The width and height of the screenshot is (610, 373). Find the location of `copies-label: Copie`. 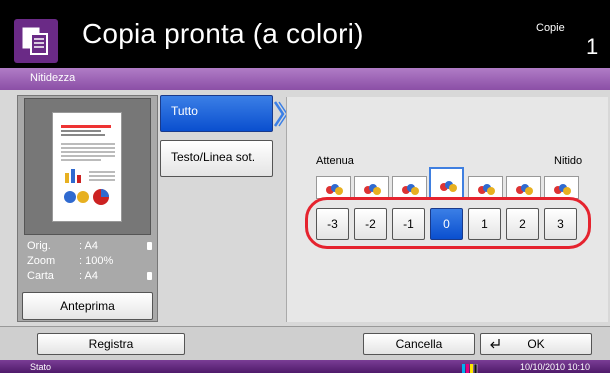

copies-label: Copie is located at coordinates (550, 28).